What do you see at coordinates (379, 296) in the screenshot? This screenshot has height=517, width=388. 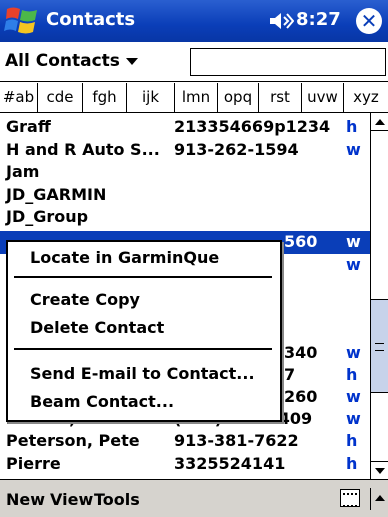 I see `list-scrollbar` at bounding box center [379, 296].